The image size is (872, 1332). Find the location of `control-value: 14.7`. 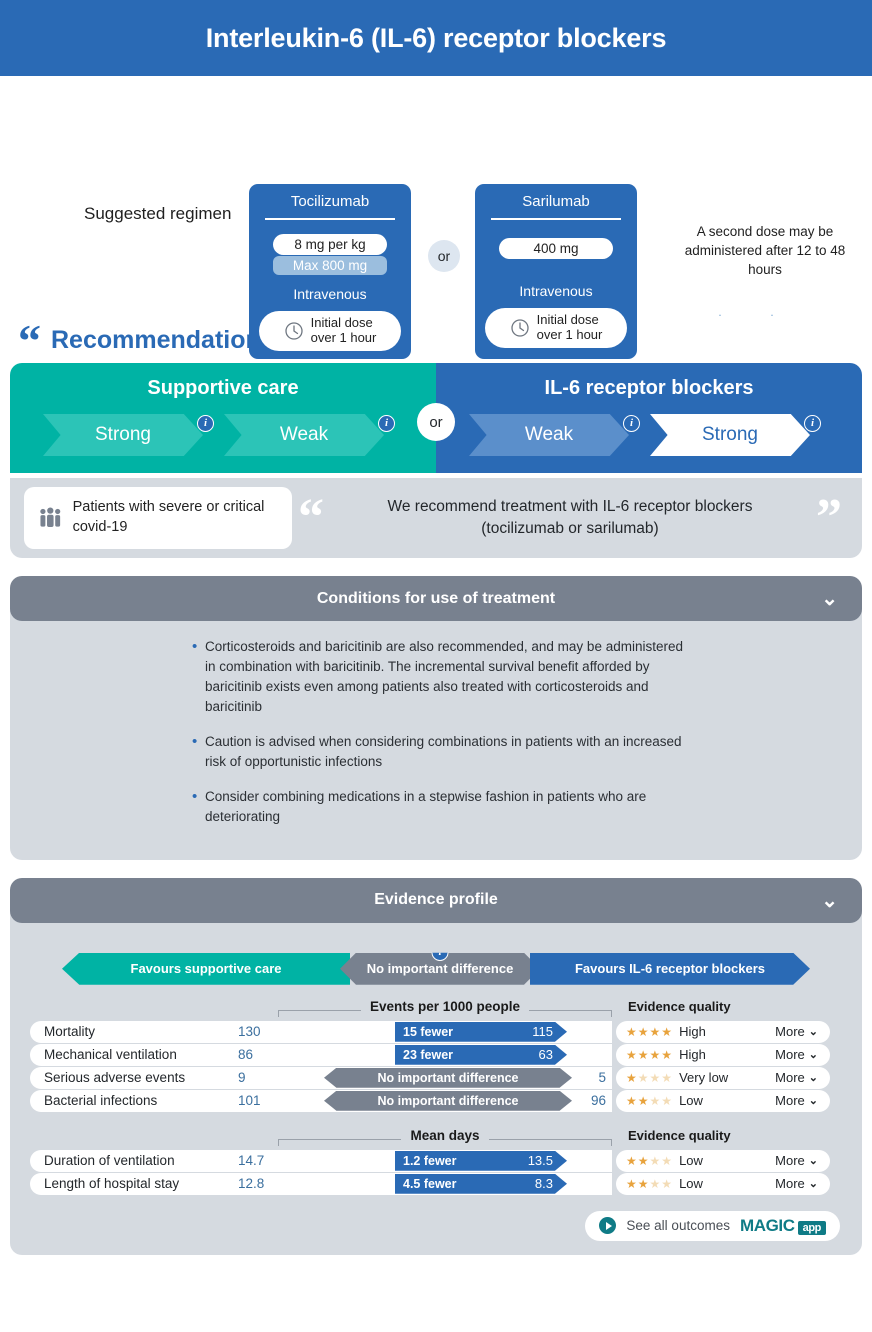

control-value: 14.7 is located at coordinates (251, 1161).